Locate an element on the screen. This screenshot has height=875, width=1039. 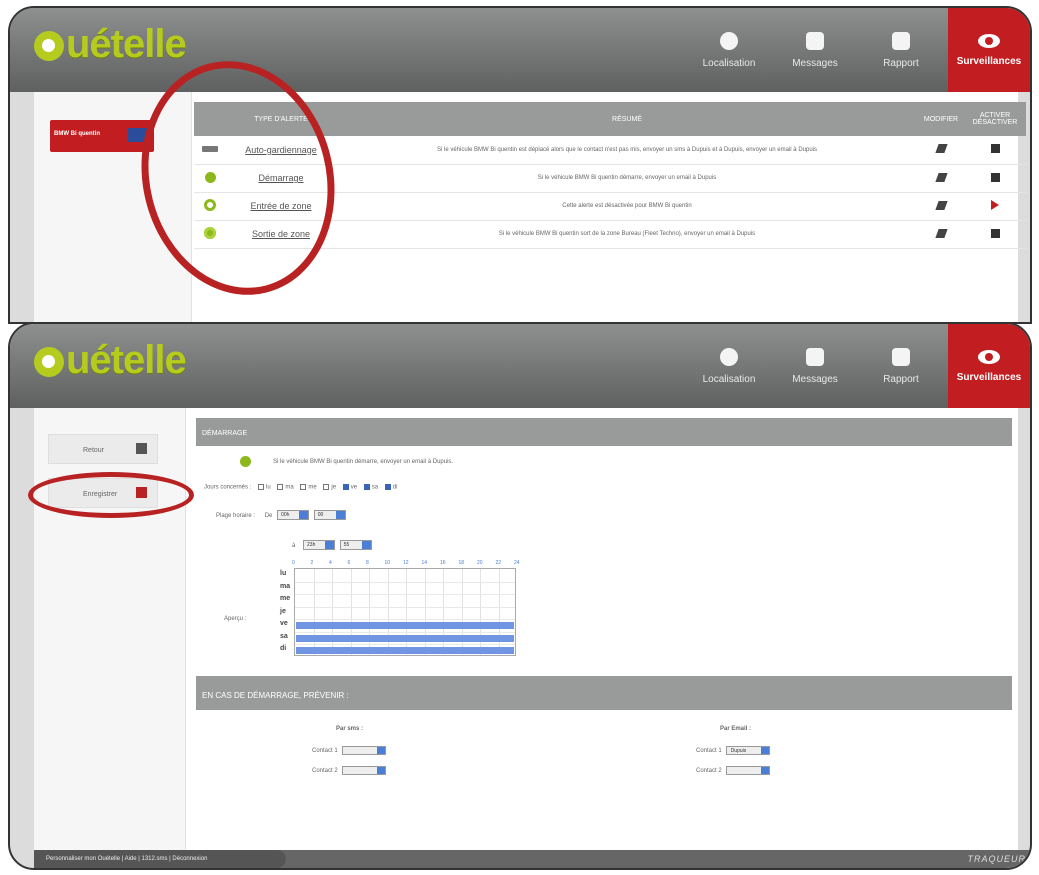
zone-entry-icon is located at coordinates (210, 205).